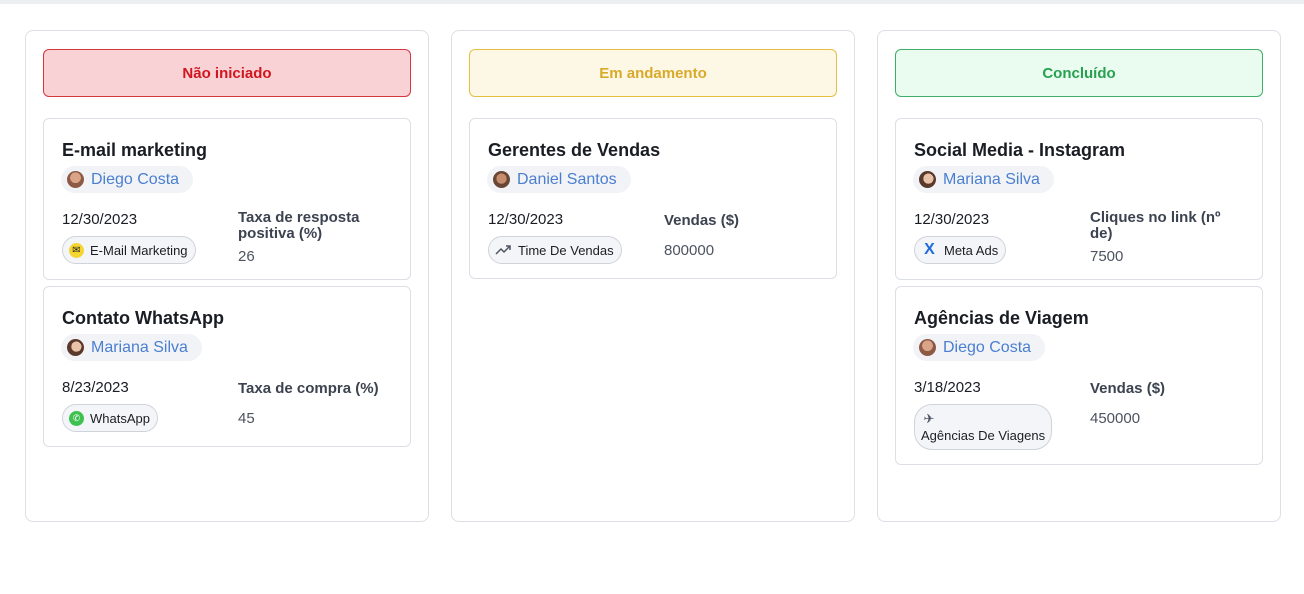 The width and height of the screenshot is (1304, 594). I want to click on channel-tag-label: WhatsApp, so click(120, 418).